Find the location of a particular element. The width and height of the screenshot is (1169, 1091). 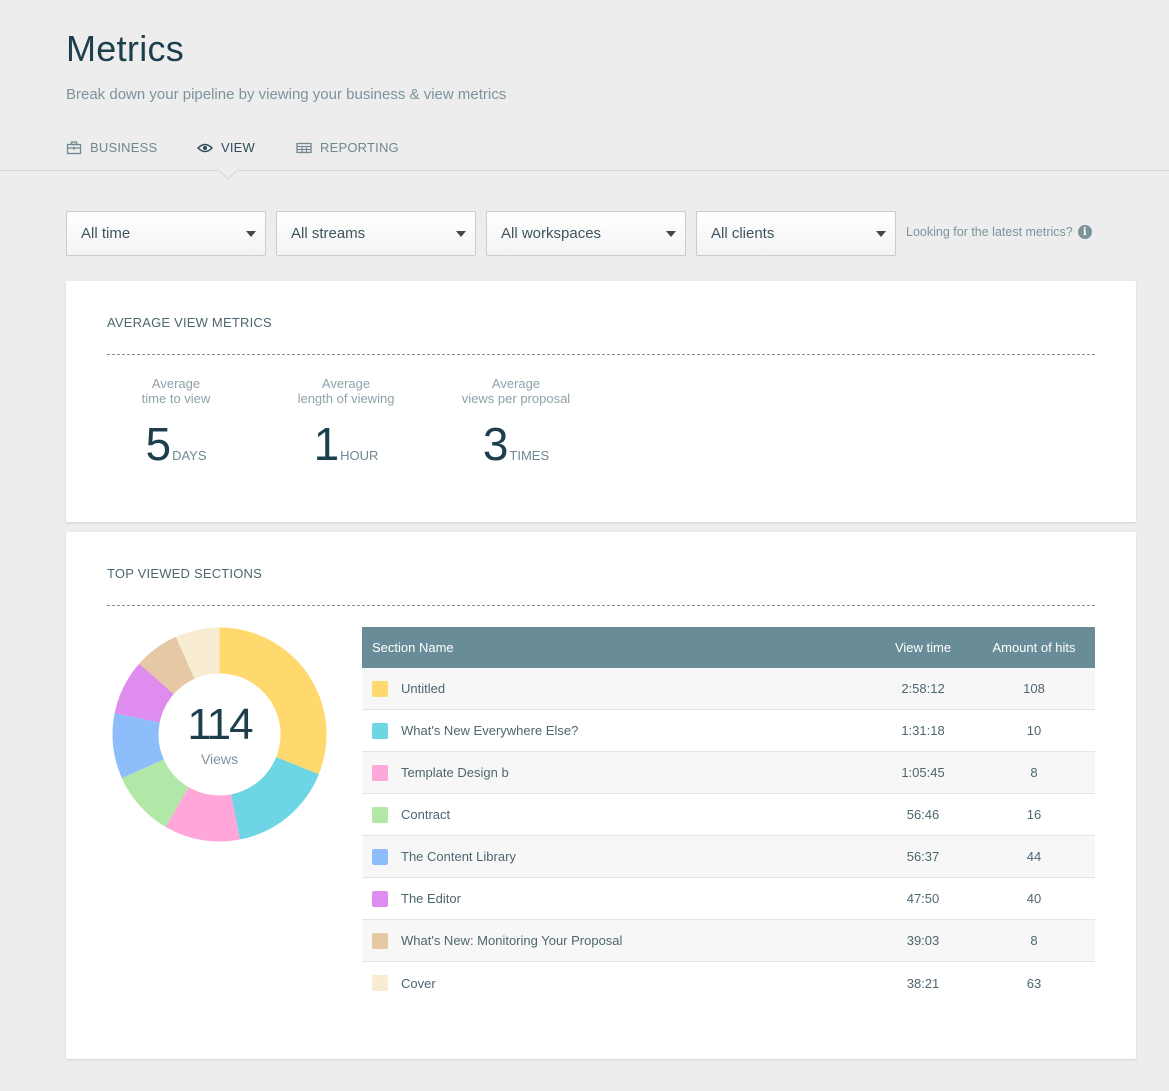

hit-count: 16 is located at coordinates (1034, 814).